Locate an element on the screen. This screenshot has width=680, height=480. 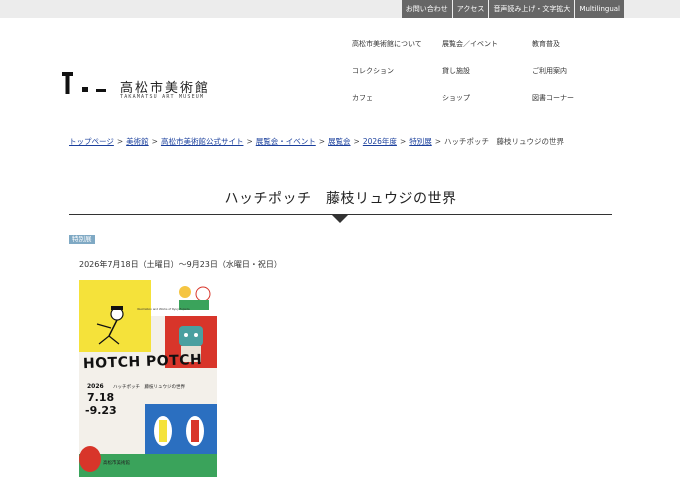
nav-library: 図書コーナー is located at coordinates (562, 98).